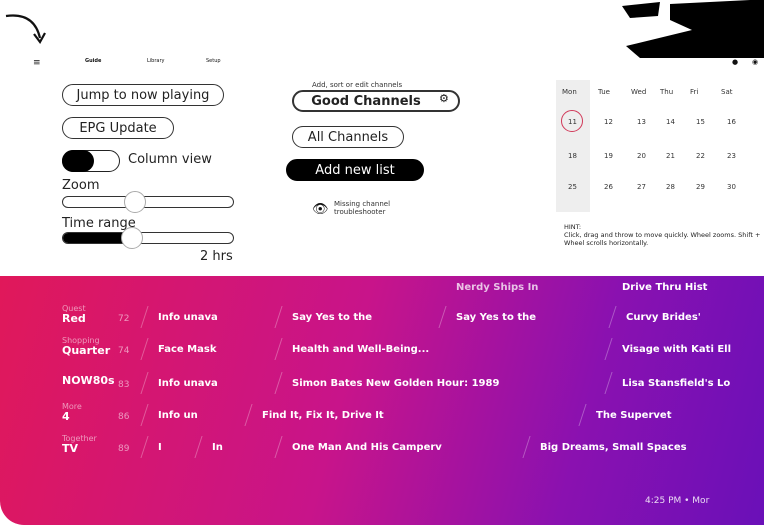  I want to click on calendar-day: 28, so click(670, 187).